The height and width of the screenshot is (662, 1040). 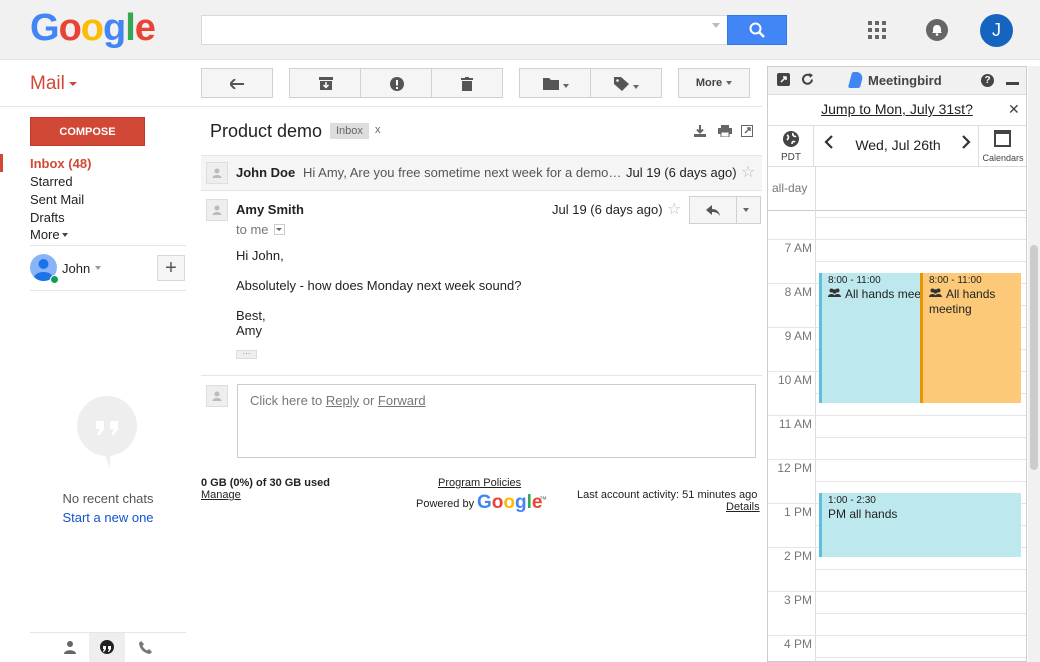 I want to click on search-options-caret-icon, so click(x=716, y=25).